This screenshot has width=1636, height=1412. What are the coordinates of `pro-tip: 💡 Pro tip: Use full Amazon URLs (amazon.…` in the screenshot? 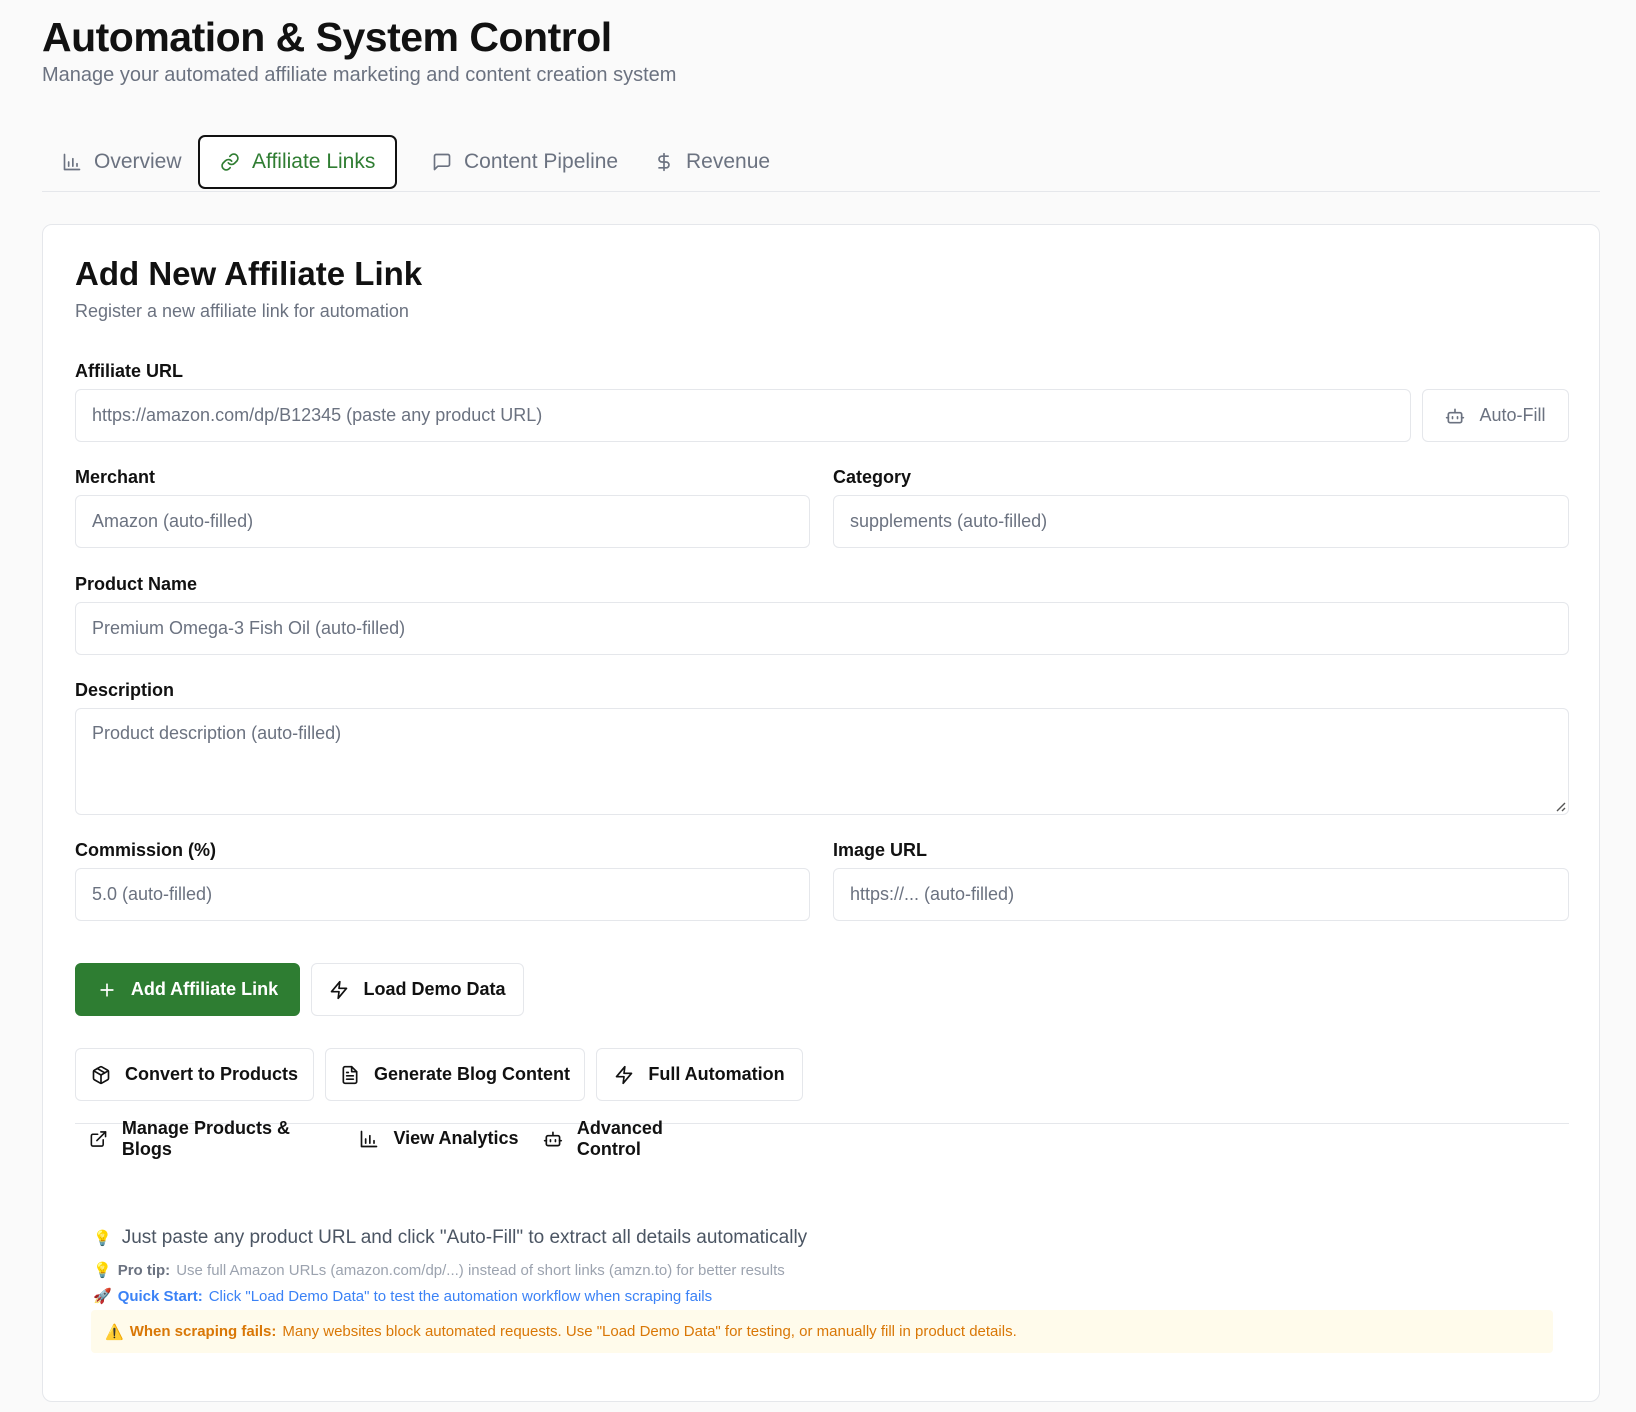 It's located at (439, 1270).